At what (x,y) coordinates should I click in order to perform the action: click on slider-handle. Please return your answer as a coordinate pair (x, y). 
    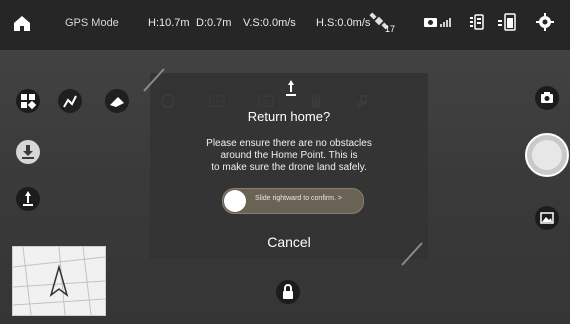
    Looking at the image, I should click on (235, 201).